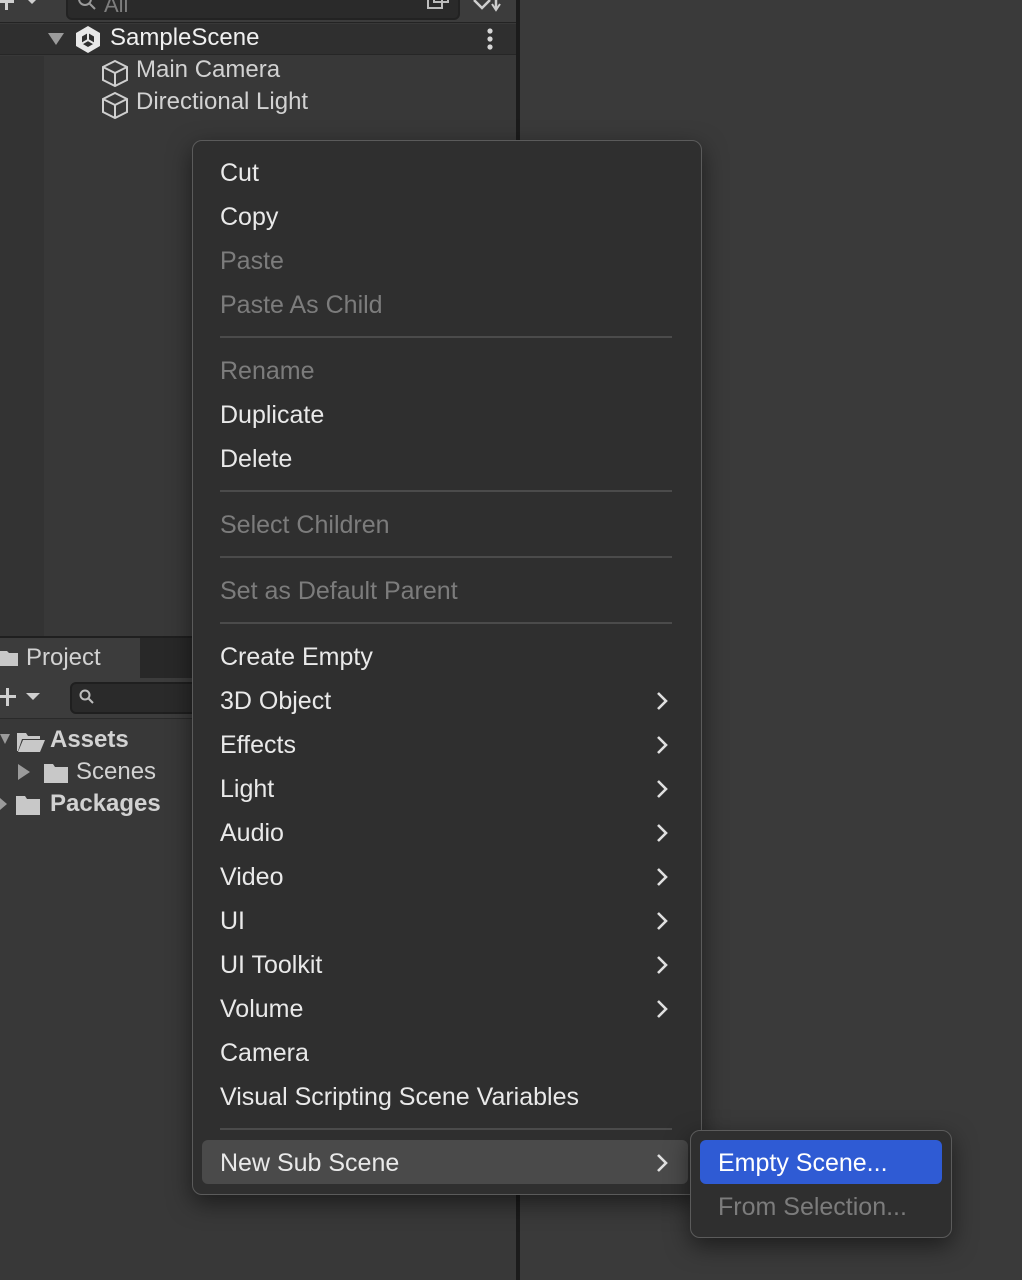 The height and width of the screenshot is (1280, 1022). What do you see at coordinates (258, 745) in the screenshot?
I see `menu-item-effects: Effects` at bounding box center [258, 745].